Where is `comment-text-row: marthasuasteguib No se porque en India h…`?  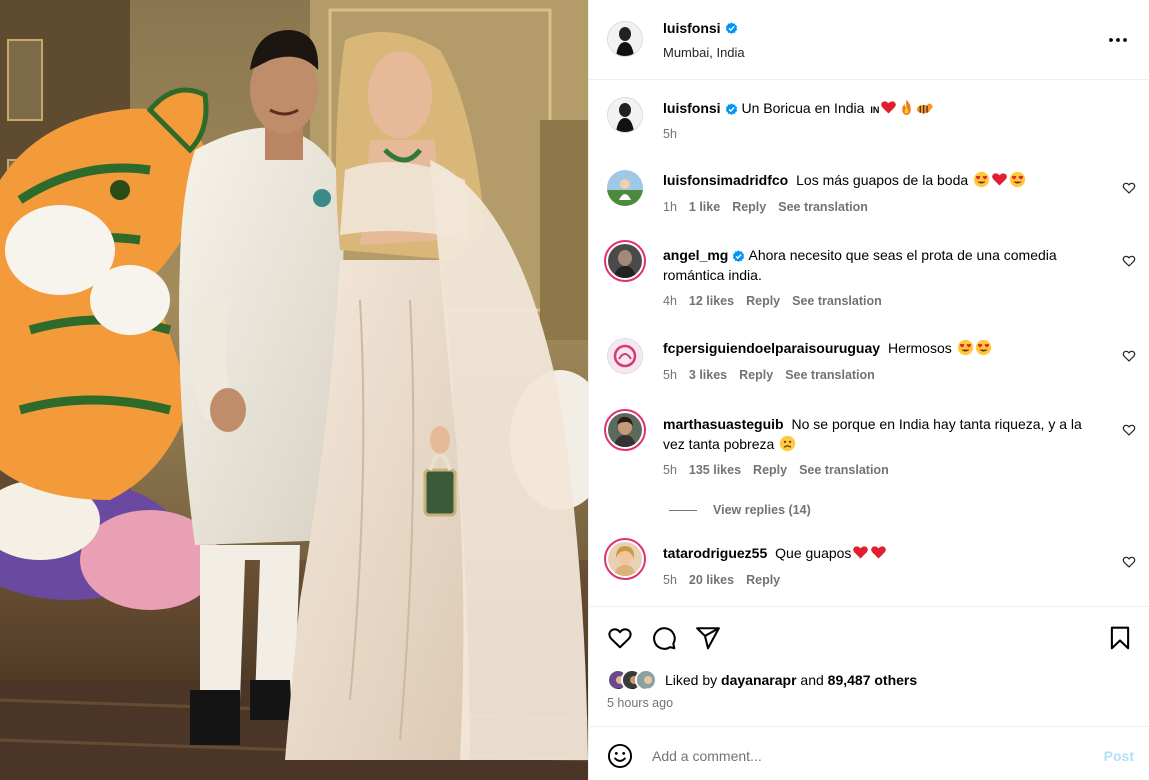 comment-text-row: marthasuasteguib No se porque en India h… is located at coordinates (881, 434).